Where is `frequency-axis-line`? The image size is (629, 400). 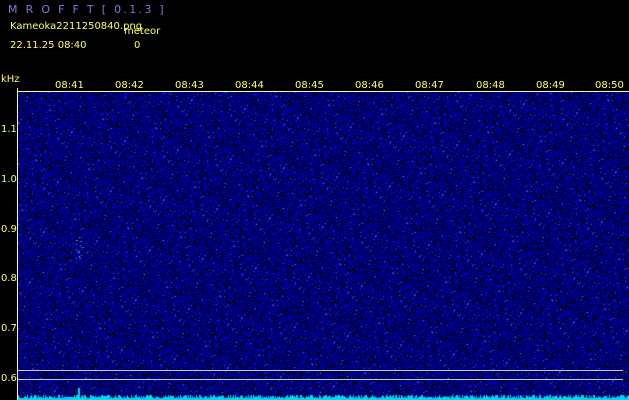
frequency-axis-line is located at coordinates (17, 244).